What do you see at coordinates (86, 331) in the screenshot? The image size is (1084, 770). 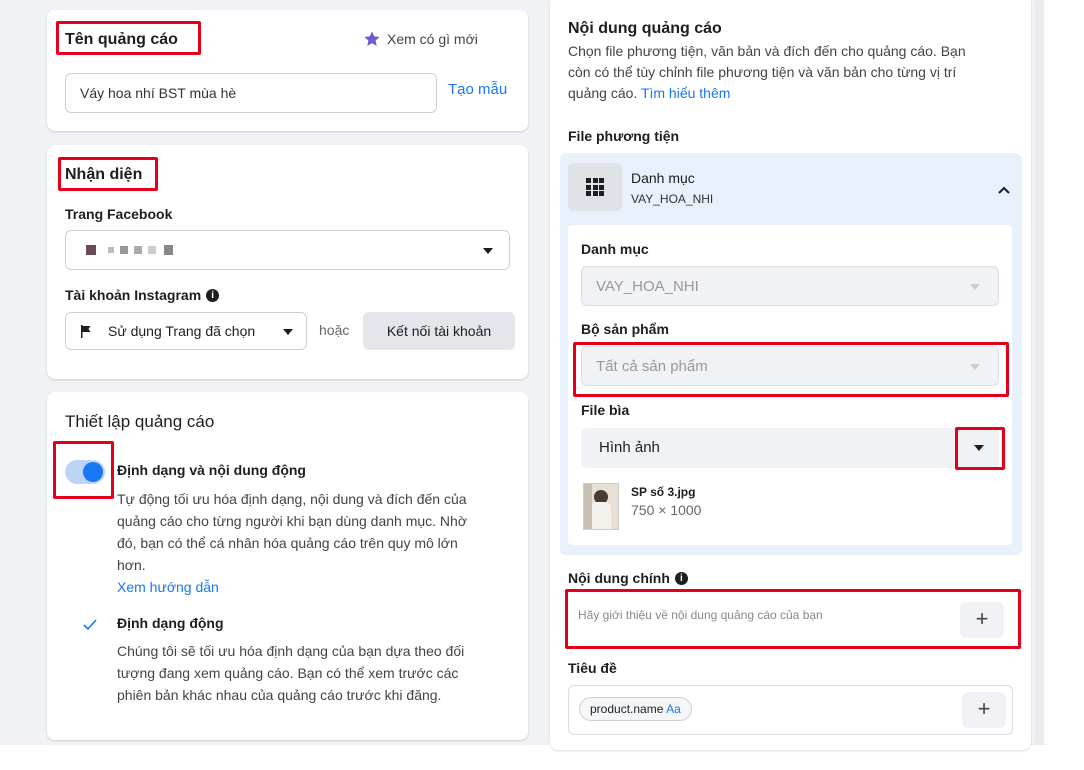 I see `flag-icon` at bounding box center [86, 331].